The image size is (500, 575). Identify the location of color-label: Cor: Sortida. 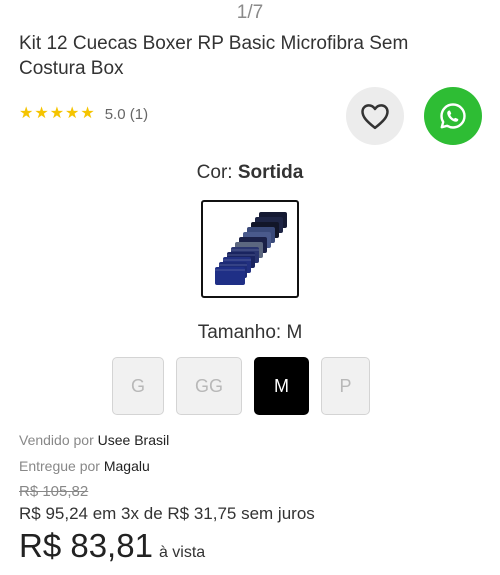
(250, 173).